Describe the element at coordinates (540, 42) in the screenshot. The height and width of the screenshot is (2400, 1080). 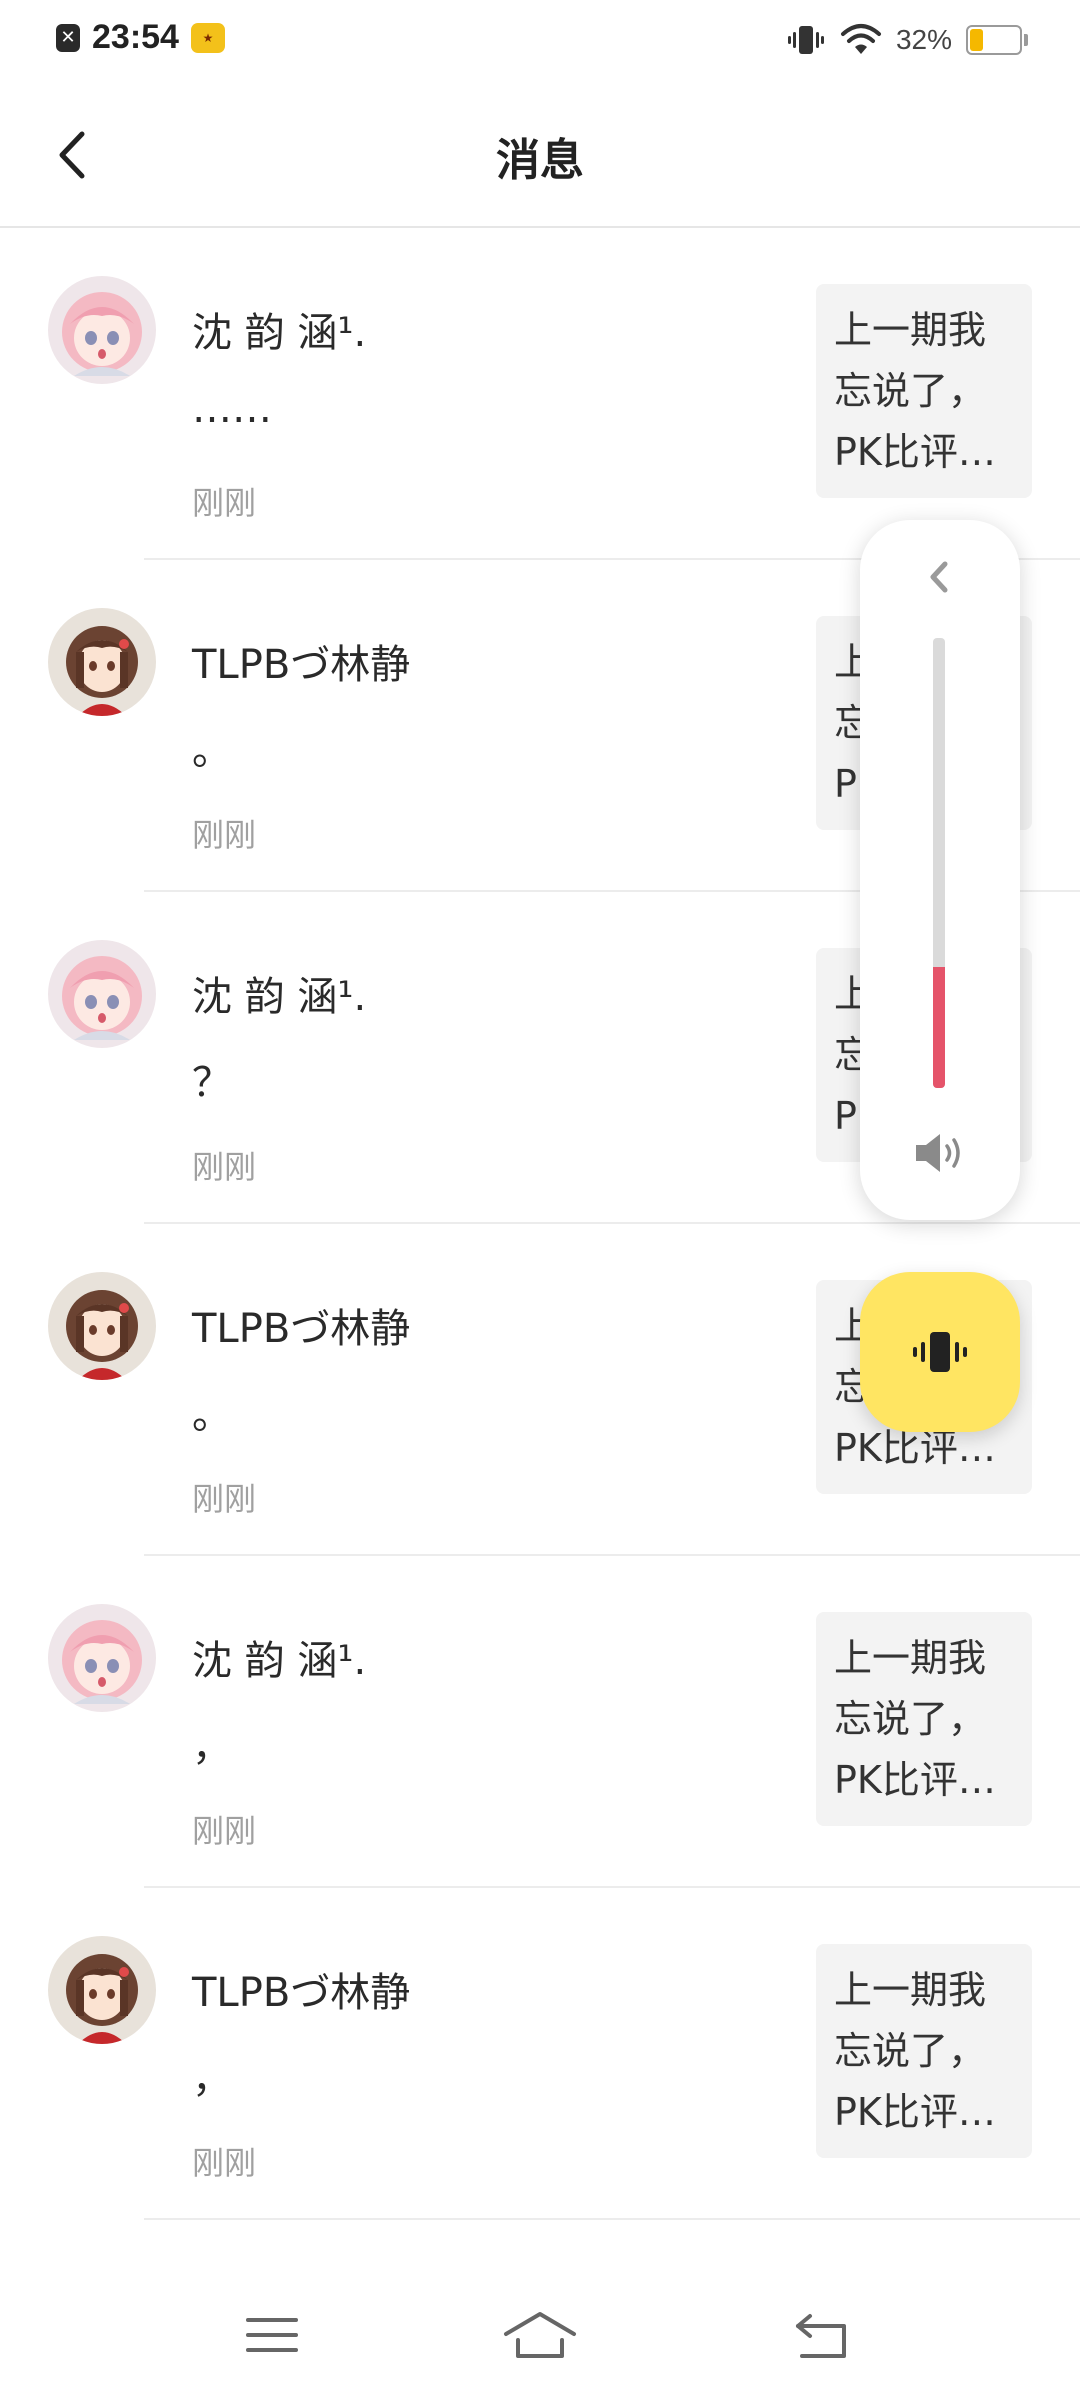
I see `status-bar: ✕ 23:54 ★ 32%` at that location.